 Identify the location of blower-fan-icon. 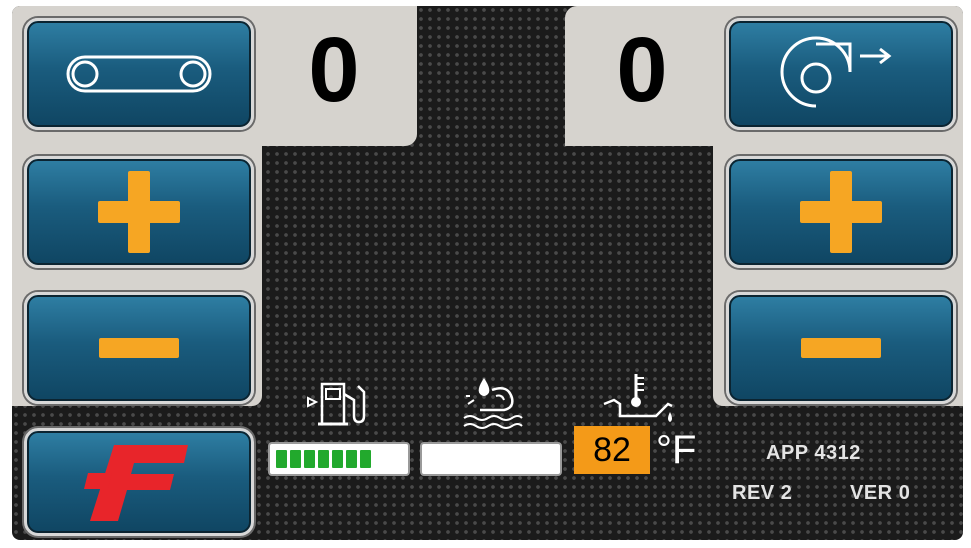
(841, 74).